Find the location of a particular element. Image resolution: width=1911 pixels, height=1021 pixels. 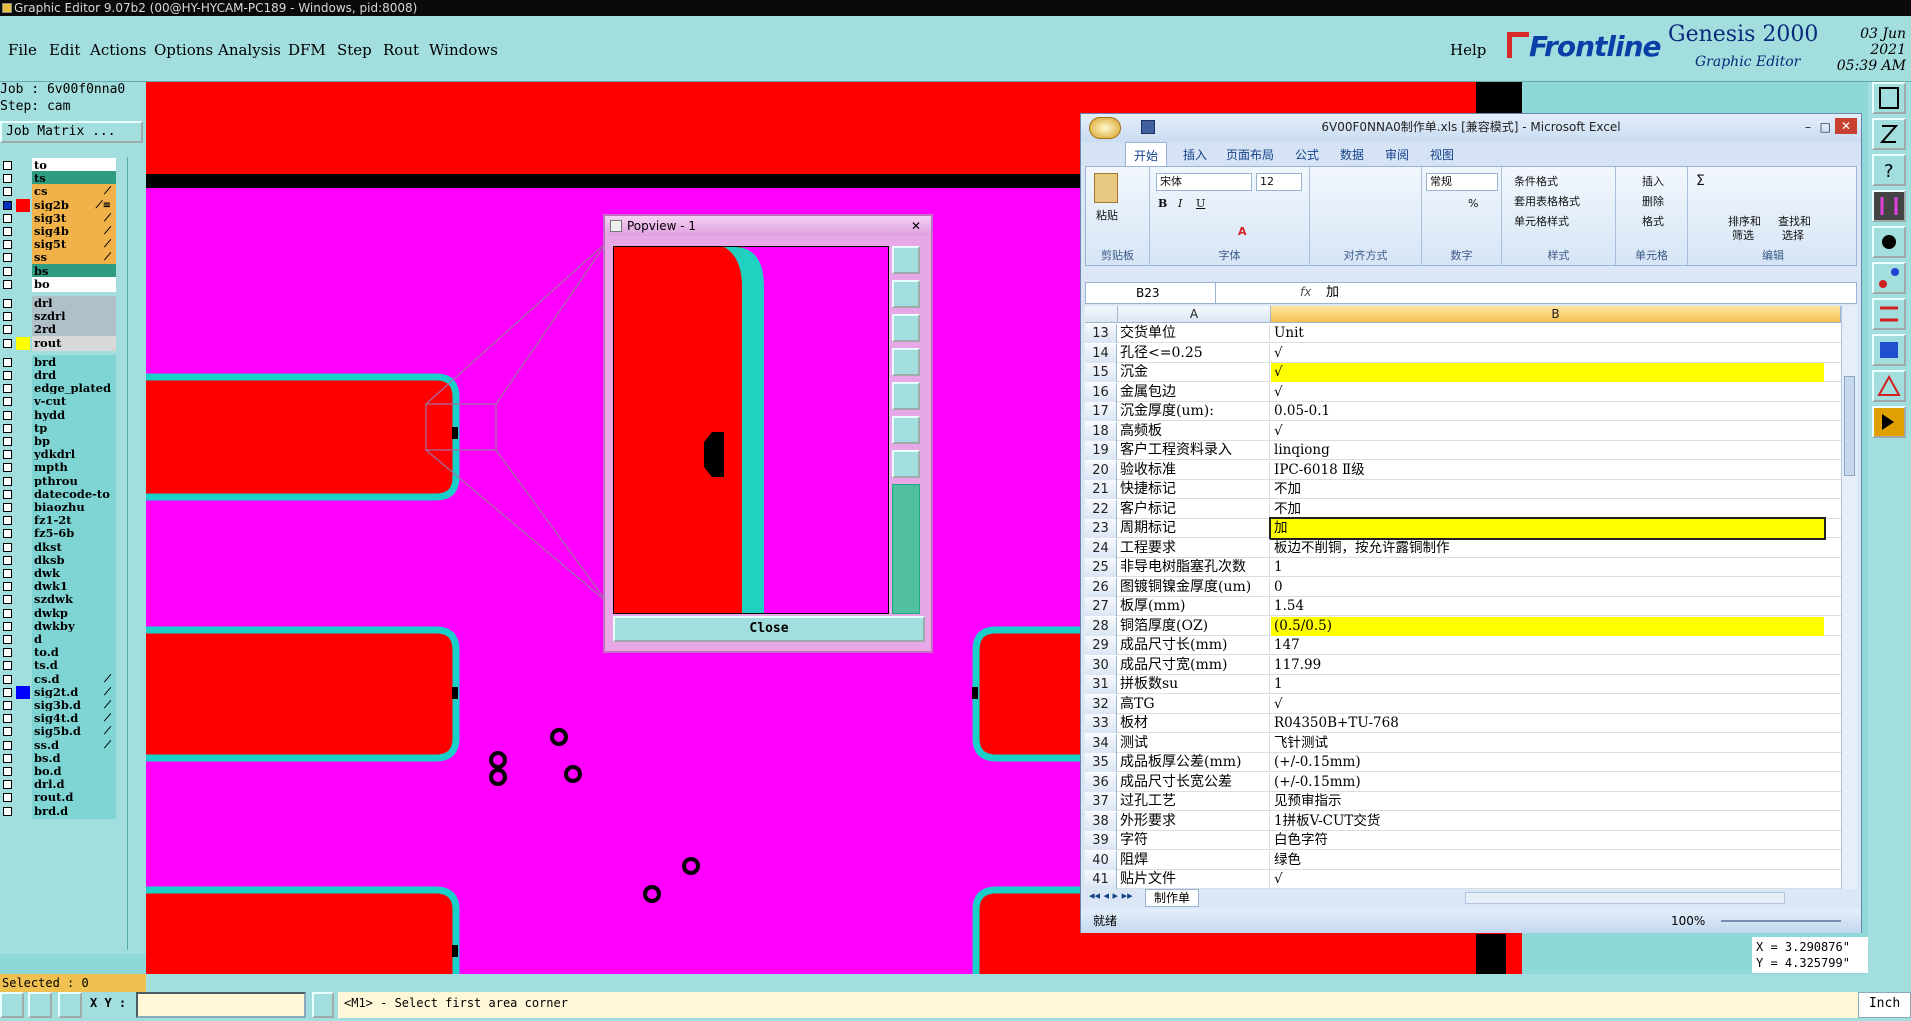

cell-b: (0.5/0.5) is located at coordinates (1547, 626).